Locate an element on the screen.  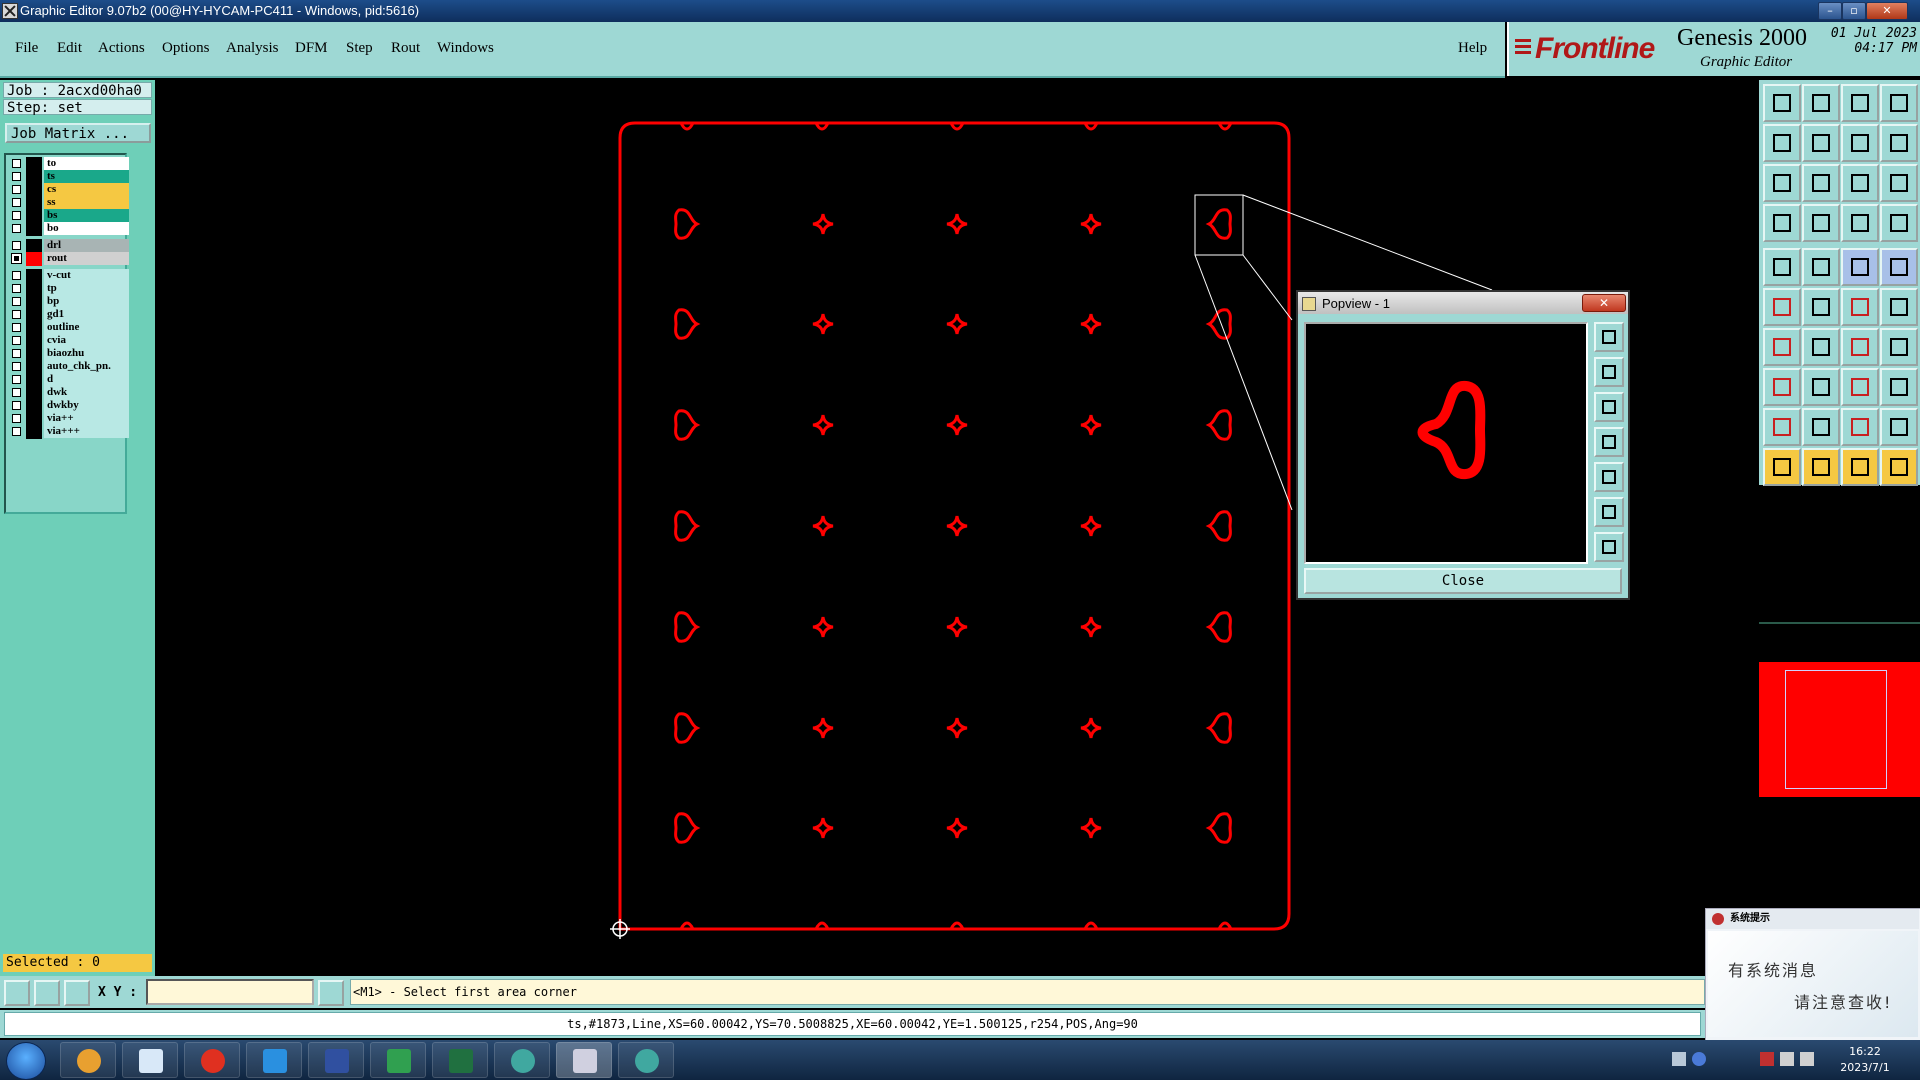
layer-row-ts: ts is located at coordinates (68, 177).